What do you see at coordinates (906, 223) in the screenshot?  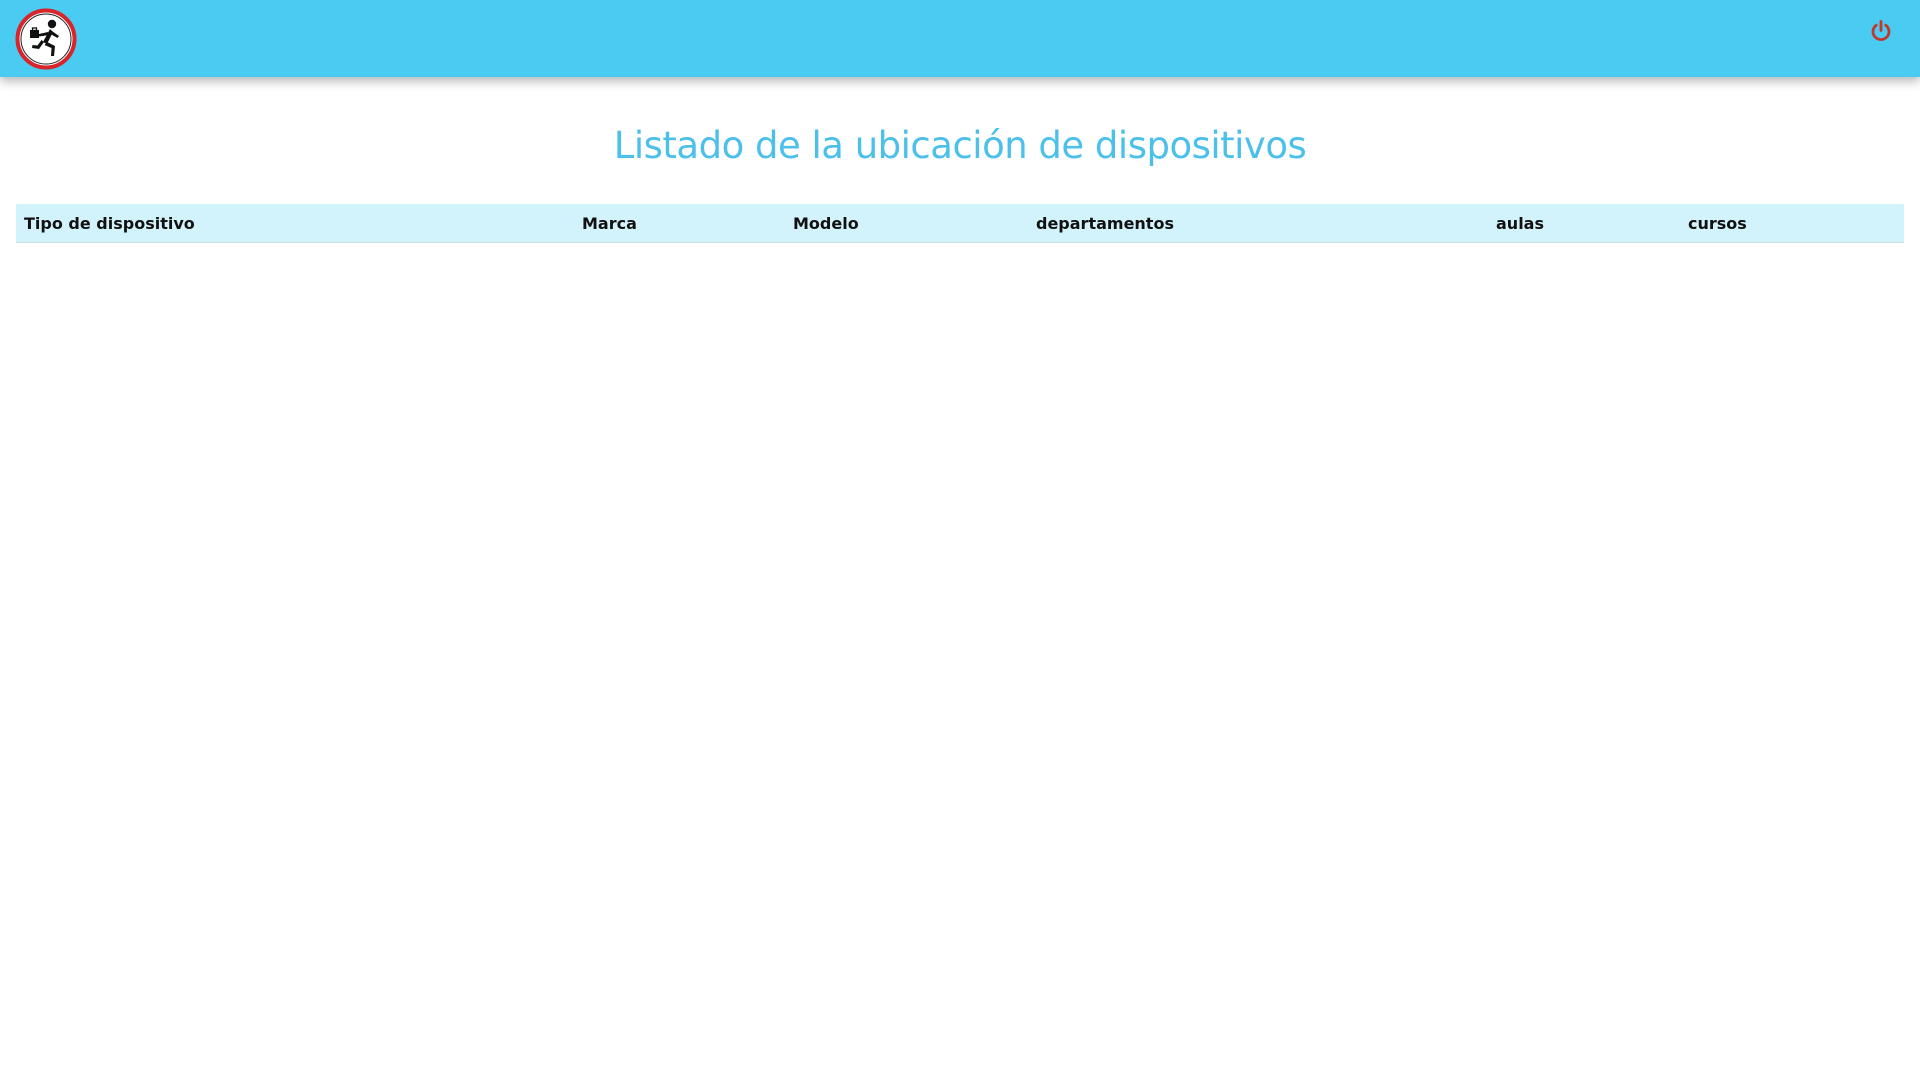 I see `column-header-modelo: Modelo` at bounding box center [906, 223].